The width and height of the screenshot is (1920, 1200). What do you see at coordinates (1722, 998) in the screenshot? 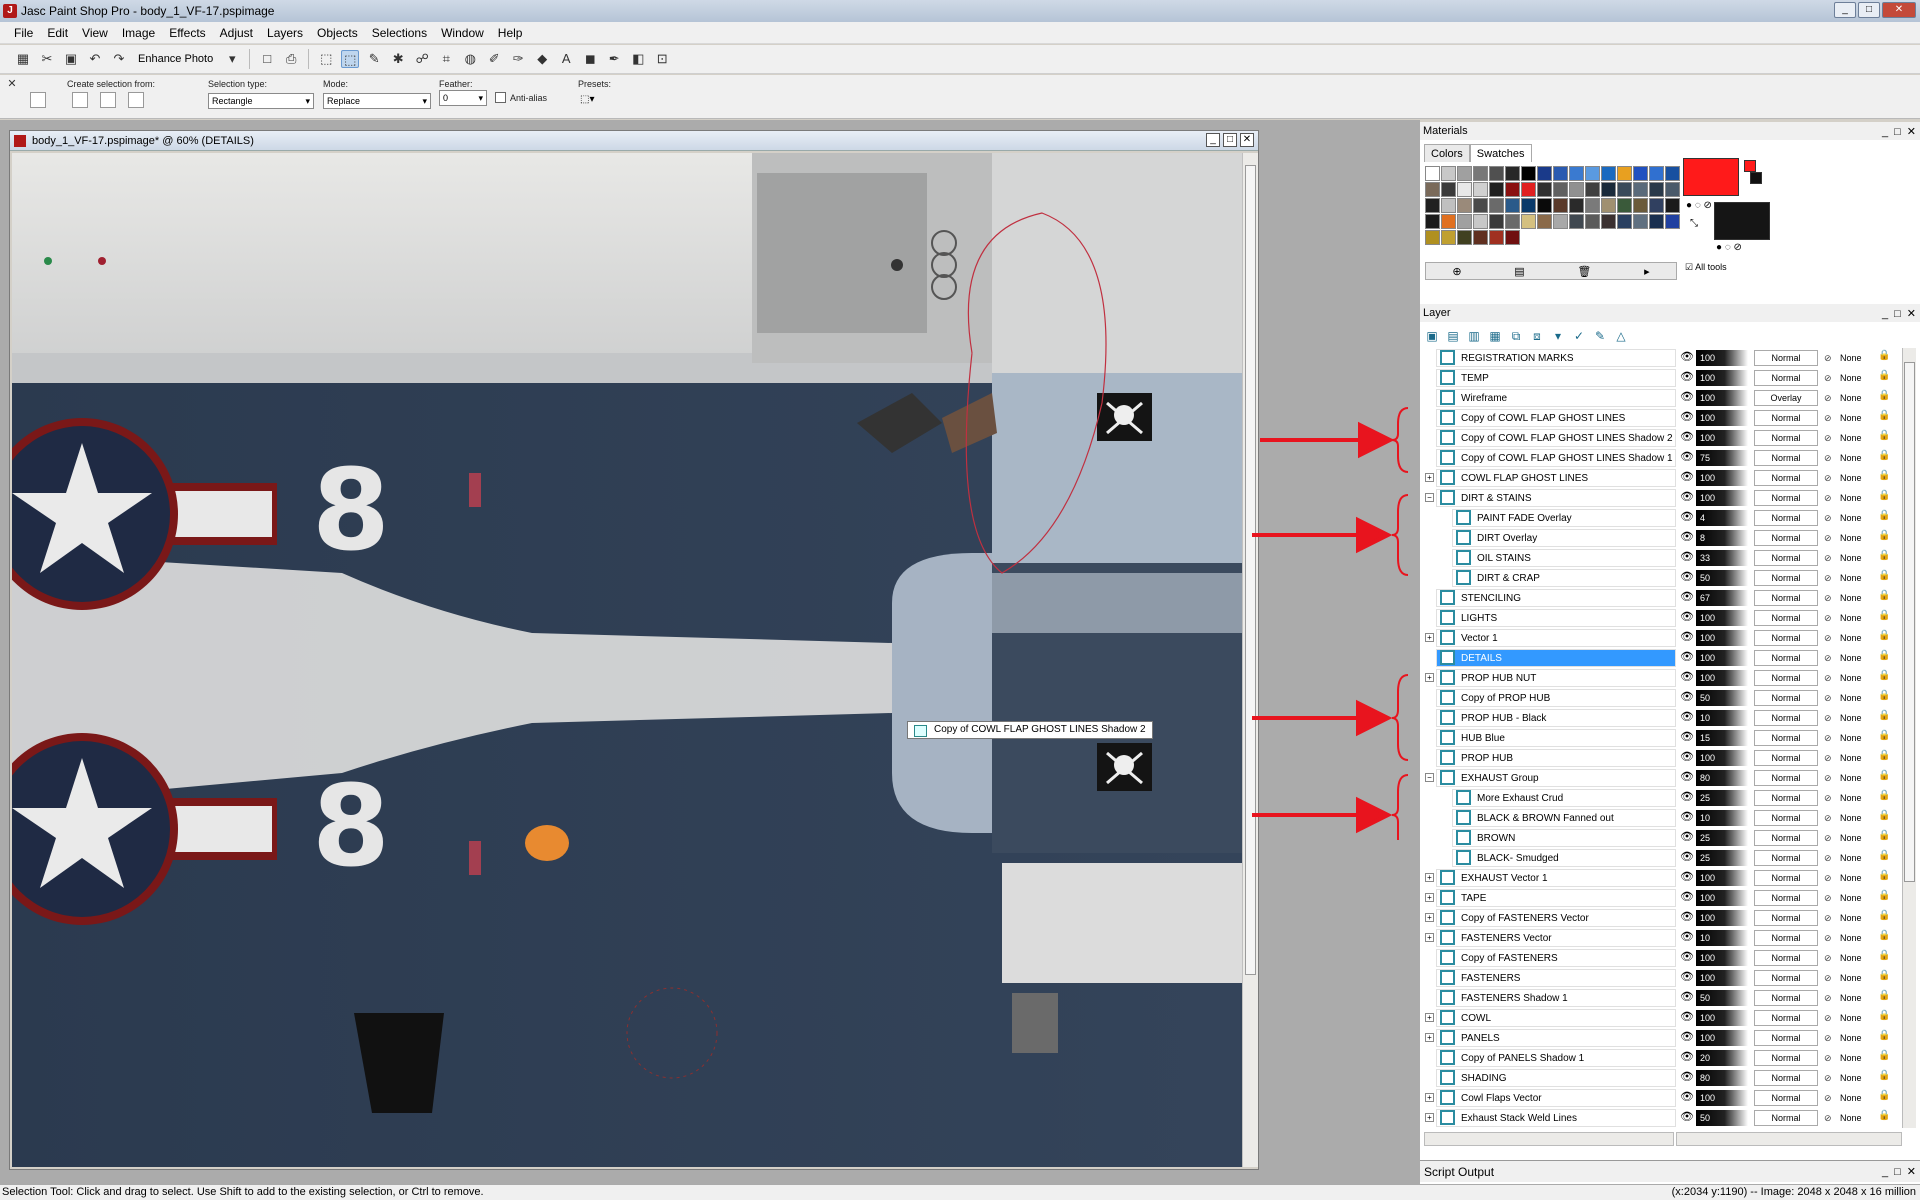
I see `opacity-slider: 50` at bounding box center [1722, 998].